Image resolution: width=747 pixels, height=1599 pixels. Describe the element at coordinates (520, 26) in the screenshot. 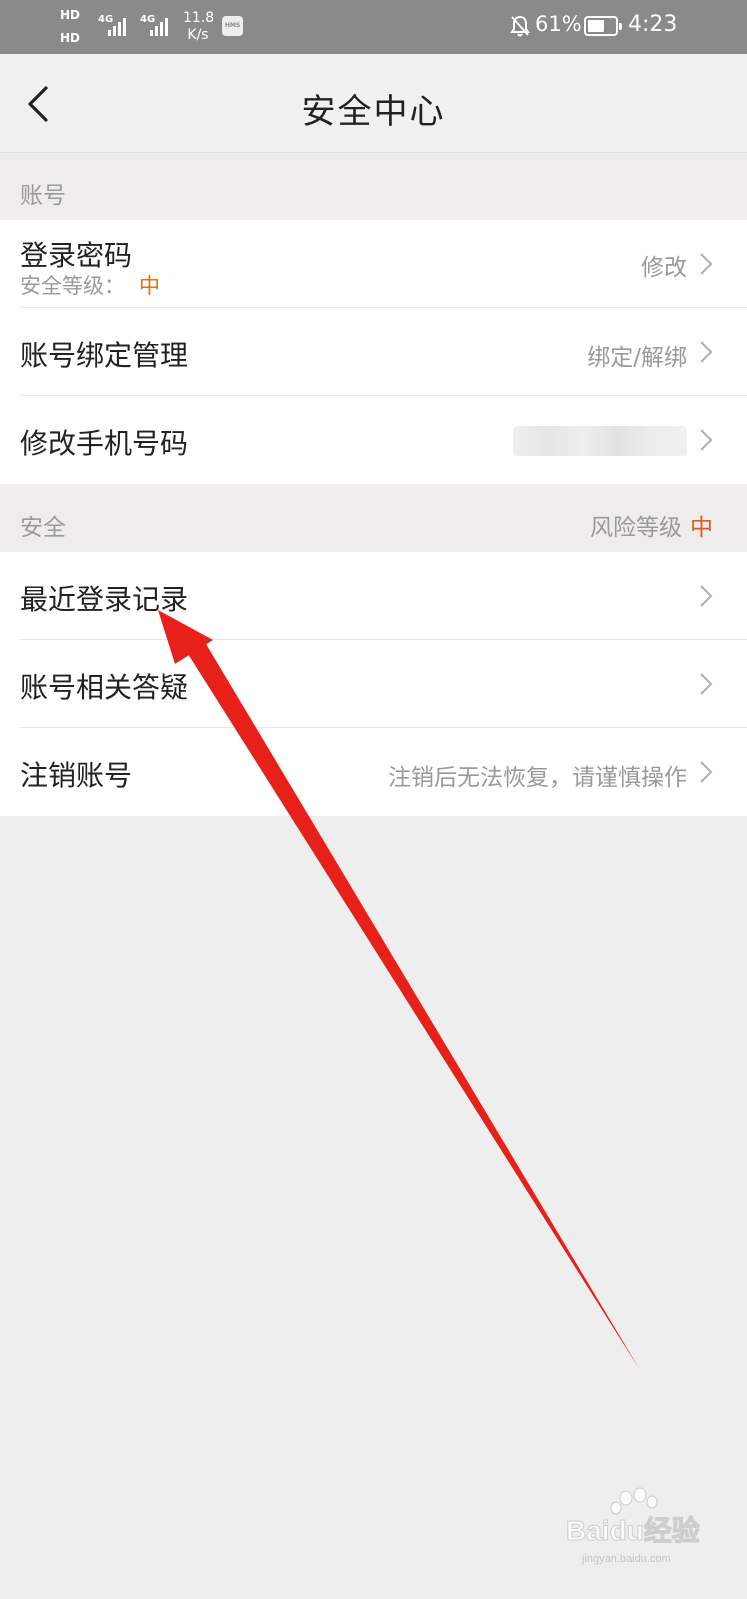

I see `bell-off-icon` at that location.